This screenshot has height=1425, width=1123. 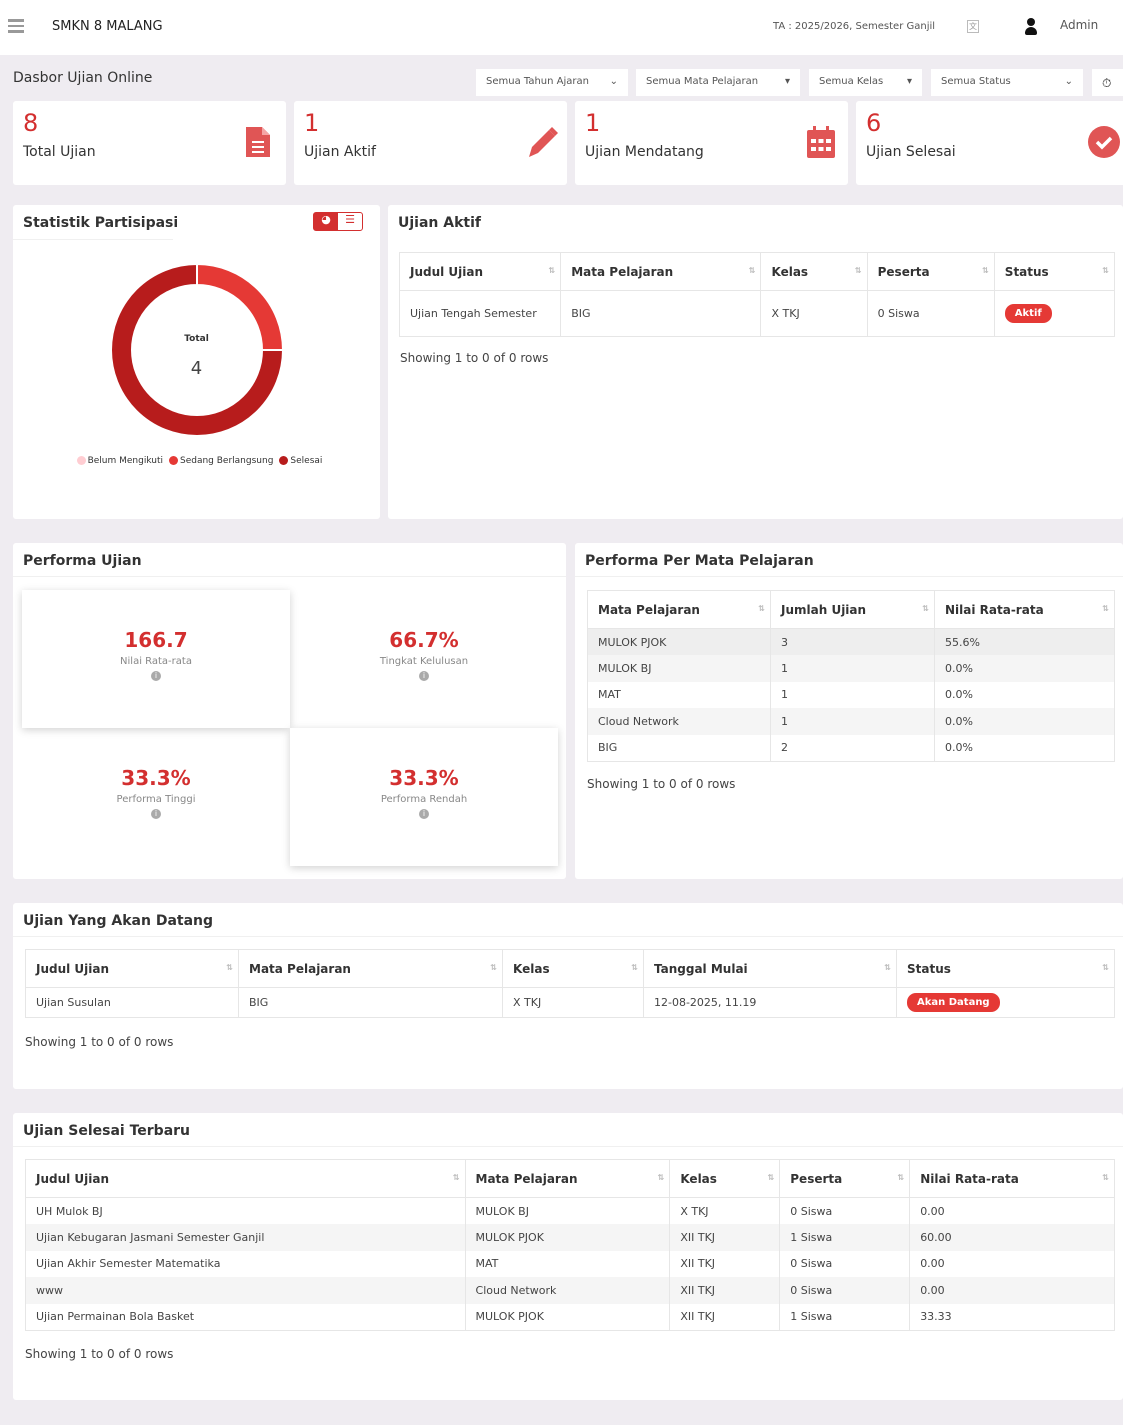 I want to click on legend-label: Sedang Berlangsung, so click(x=227, y=461).